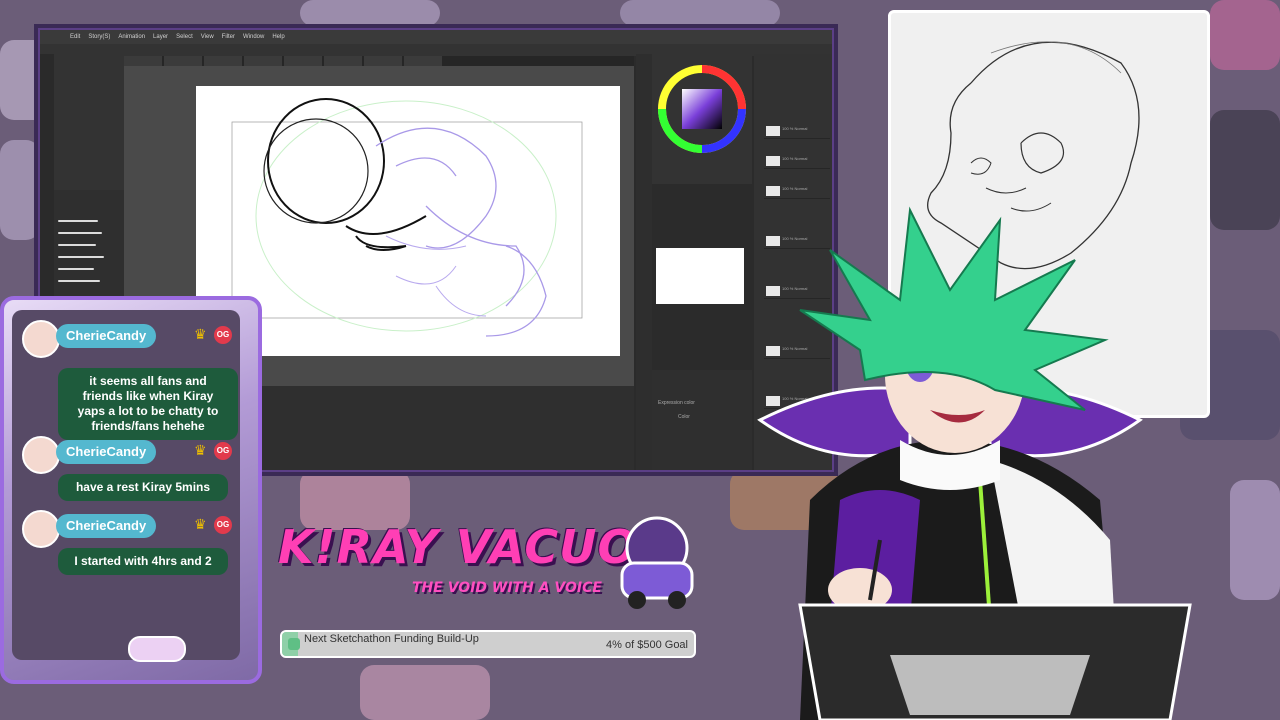 This screenshot has height=720, width=1280. Describe the element at coordinates (995, 661) in the screenshot. I see `drawing-tablet` at that location.